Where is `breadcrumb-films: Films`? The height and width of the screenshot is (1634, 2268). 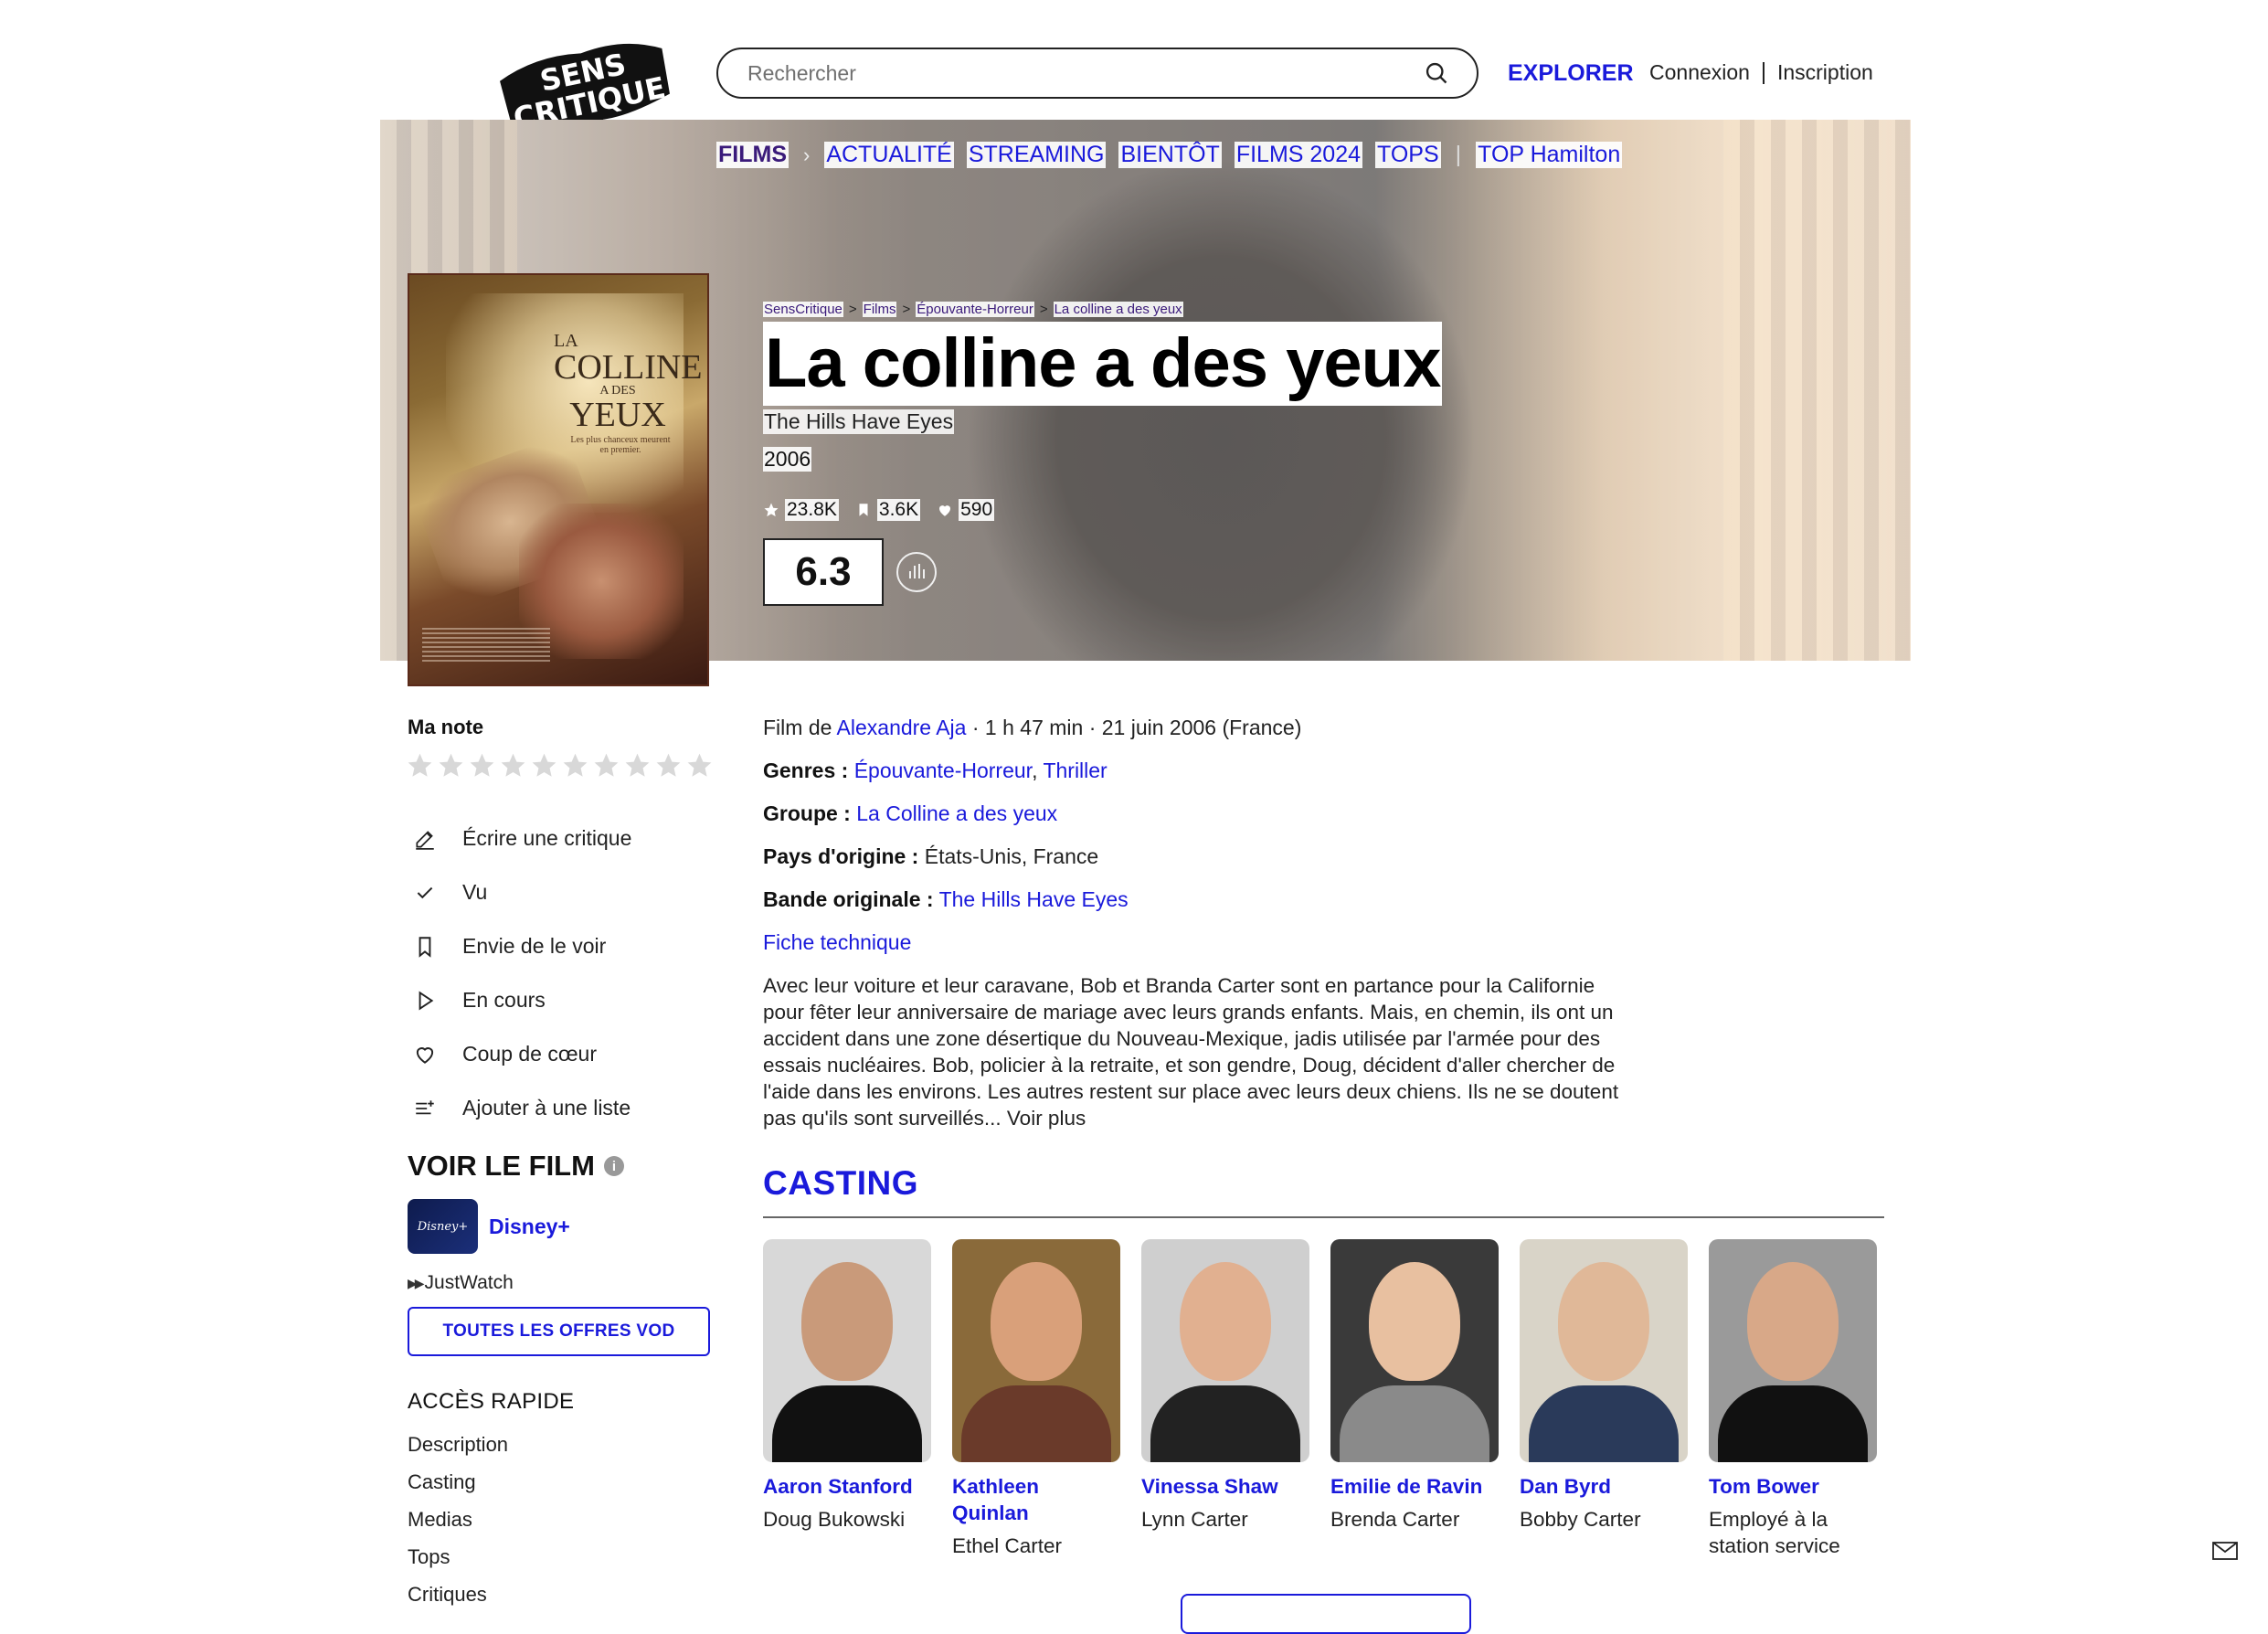
breadcrumb-films: Films is located at coordinates (879, 309).